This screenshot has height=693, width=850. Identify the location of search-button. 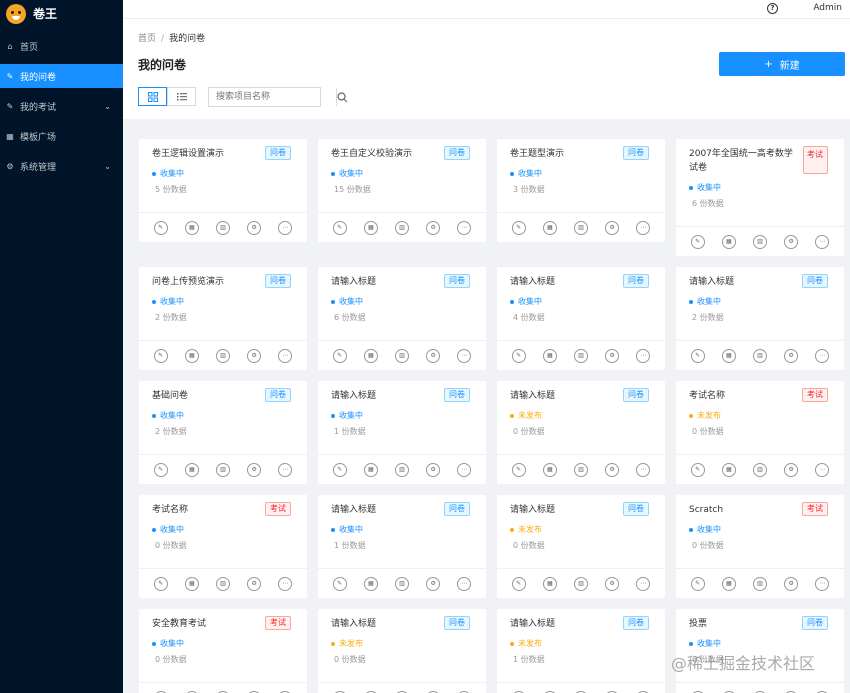
(342, 97).